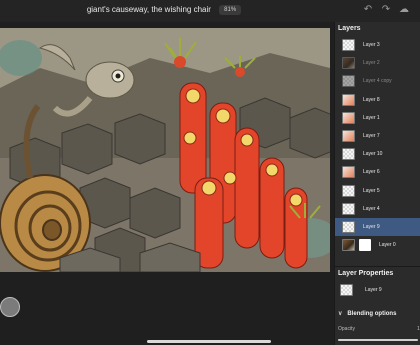  Describe the element at coordinates (418, 329) in the screenshot. I see `opacity-value: 1` at that location.